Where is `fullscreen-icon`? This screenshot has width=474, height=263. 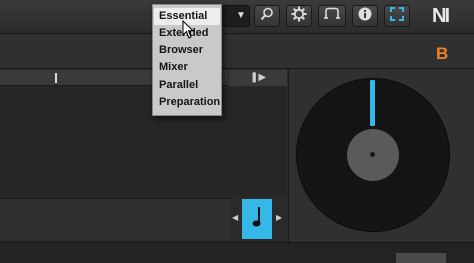 fullscreen-icon is located at coordinates (397, 16).